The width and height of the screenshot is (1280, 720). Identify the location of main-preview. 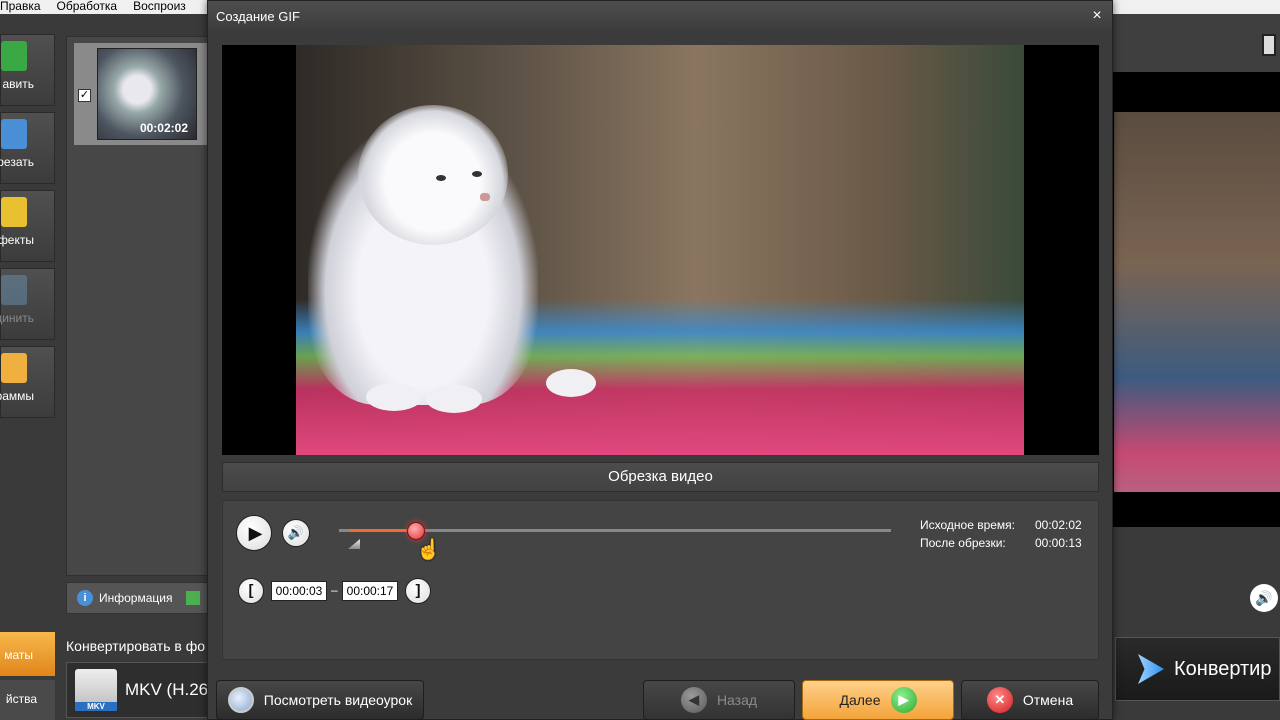
(1196, 299).